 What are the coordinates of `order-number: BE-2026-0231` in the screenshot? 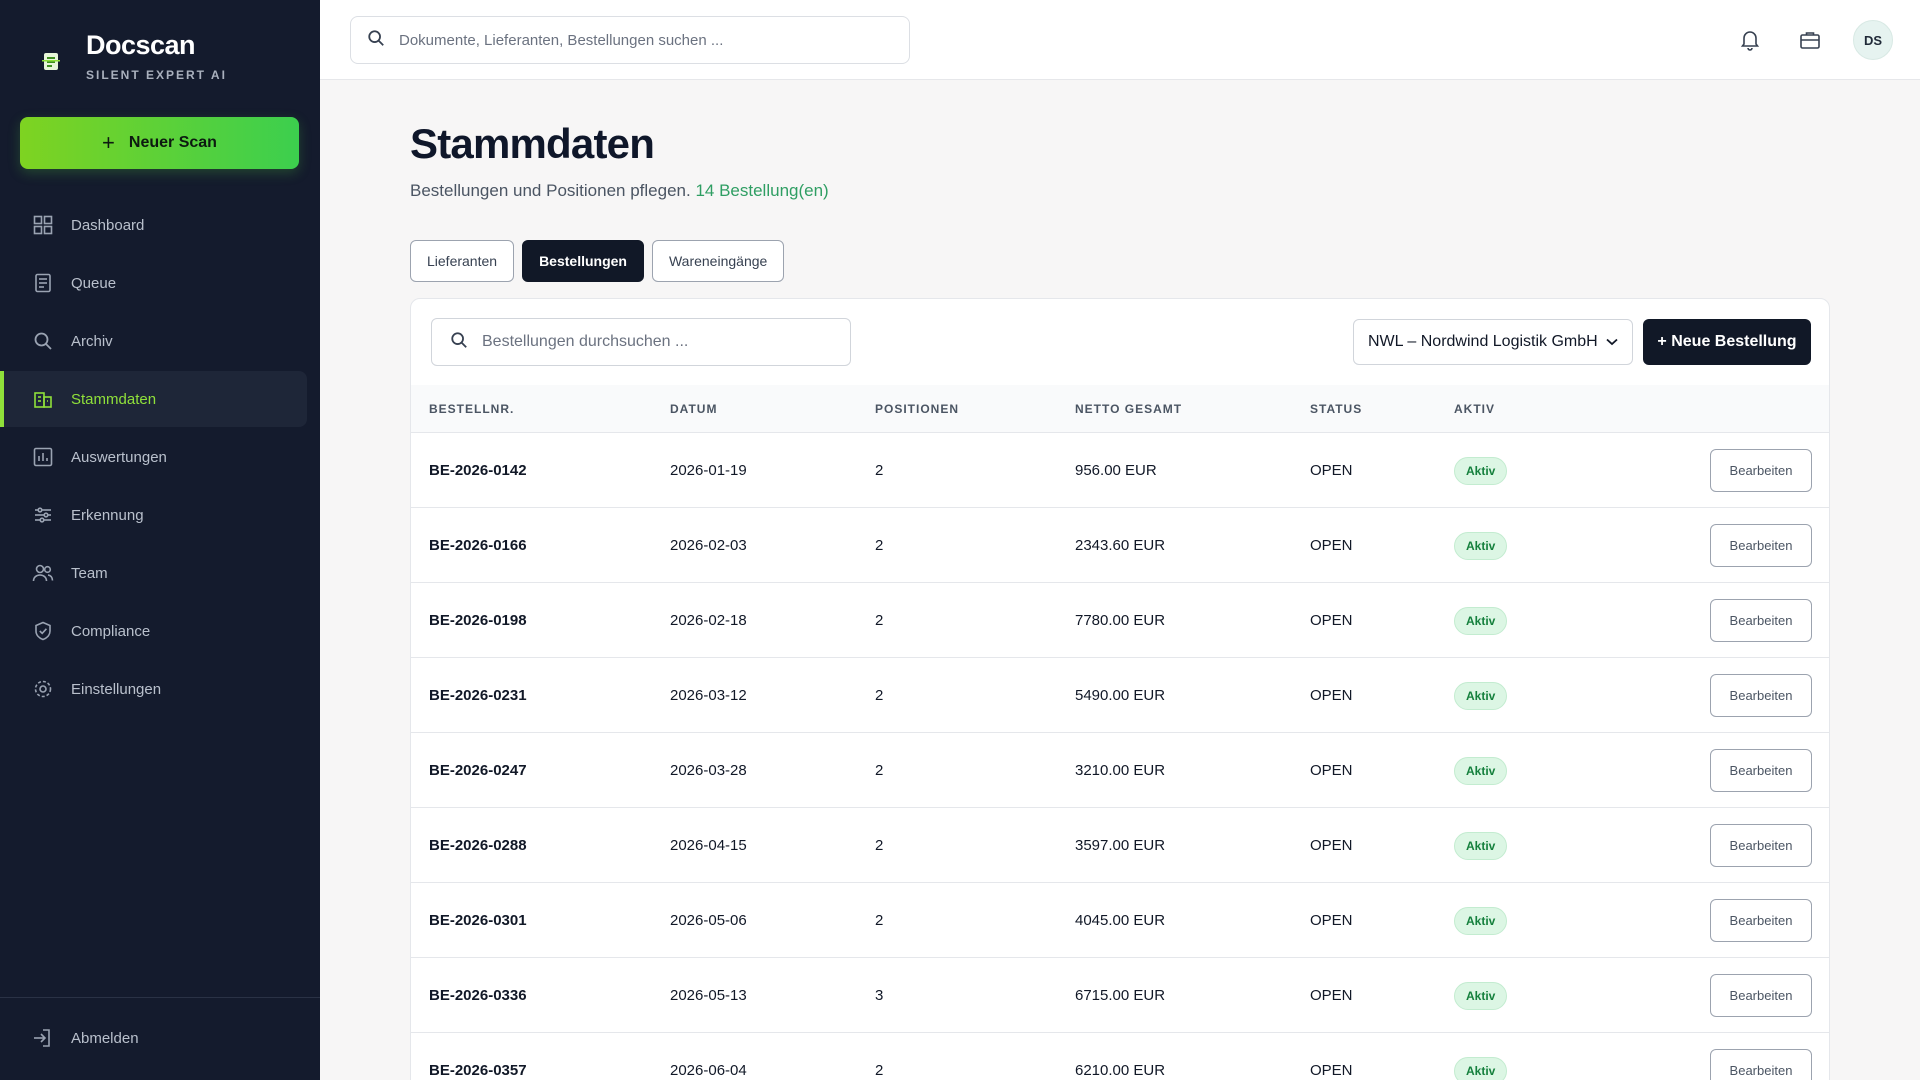 It's located at (478, 695).